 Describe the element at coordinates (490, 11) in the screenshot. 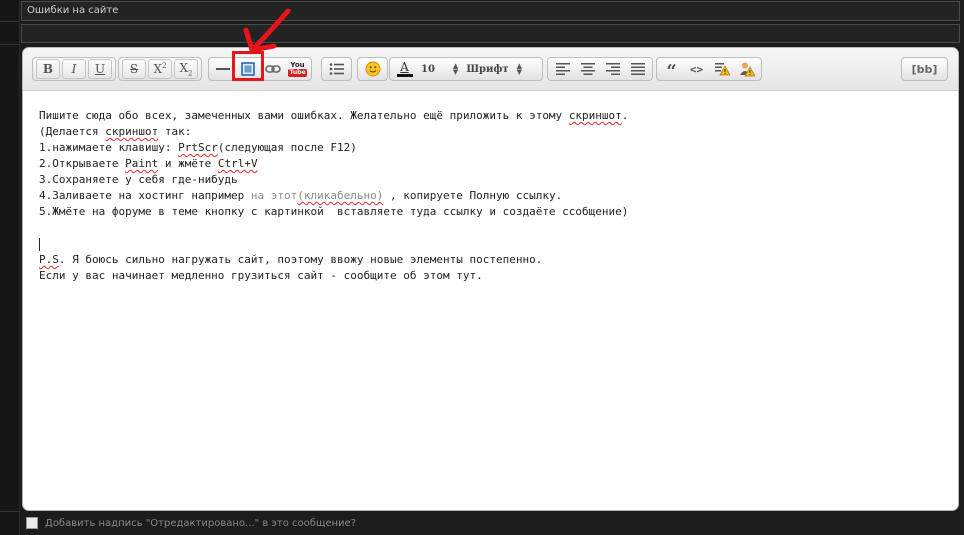

I see `subject-input: Ошибки на сайте` at that location.